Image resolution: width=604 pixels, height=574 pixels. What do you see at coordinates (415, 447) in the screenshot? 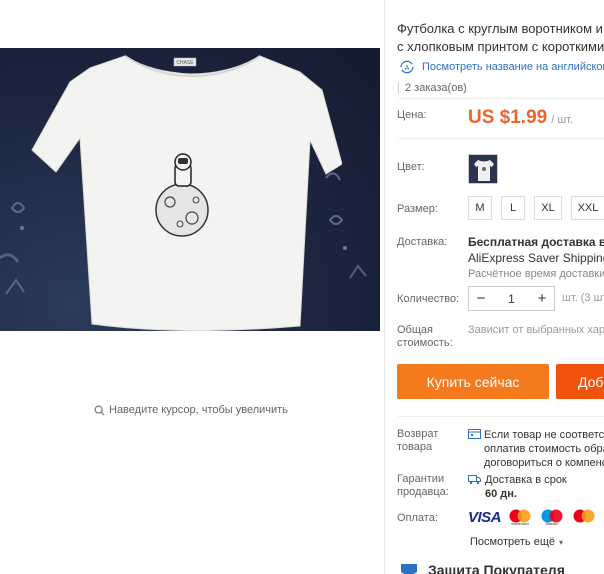
I see `return-label-line-2: товара` at bounding box center [415, 447].